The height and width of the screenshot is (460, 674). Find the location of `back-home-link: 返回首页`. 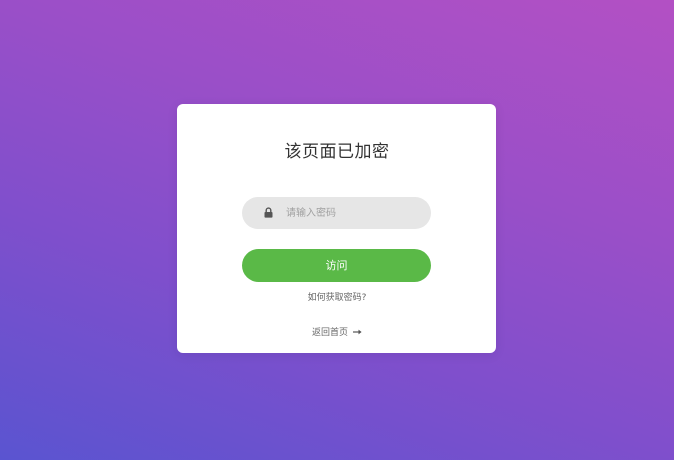

back-home-link: 返回首页 is located at coordinates (337, 333).